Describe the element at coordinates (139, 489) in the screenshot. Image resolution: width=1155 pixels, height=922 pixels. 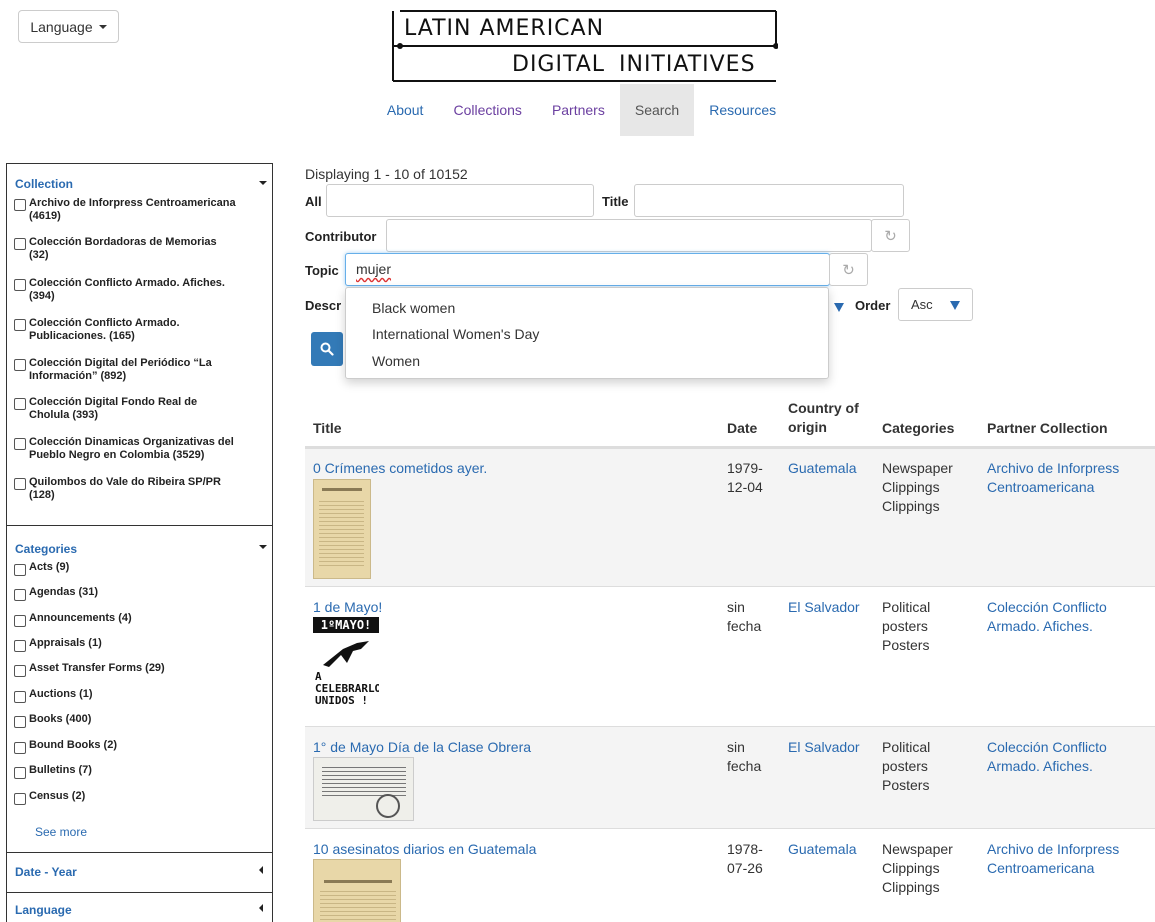
I see `facet-item: Quilombos do Vale do Ribeira SP/PR (128)` at that location.